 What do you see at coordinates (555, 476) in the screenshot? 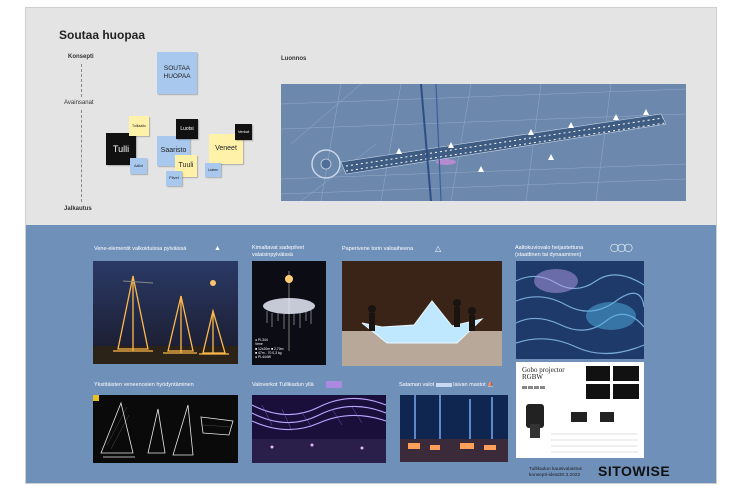
I see `credit-line-2: konsepti-ideat30.3.2022` at bounding box center [555, 476].